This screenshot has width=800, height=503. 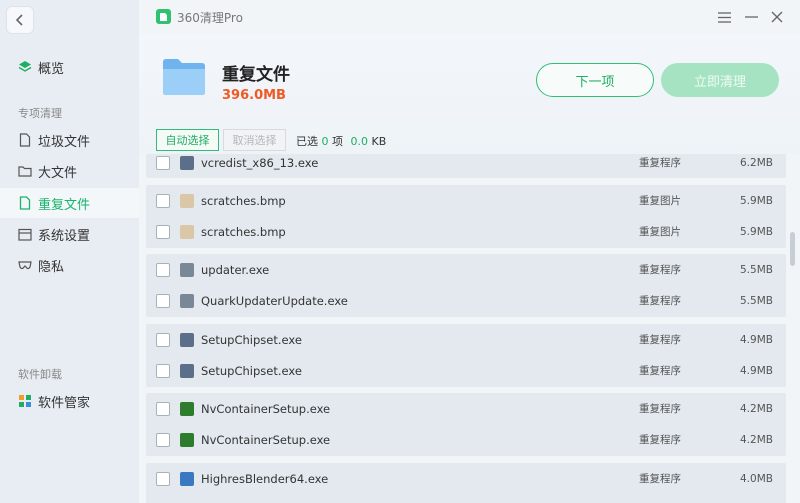 What do you see at coordinates (210, 18) in the screenshot?
I see `app-title: 360清理Pro` at bounding box center [210, 18].